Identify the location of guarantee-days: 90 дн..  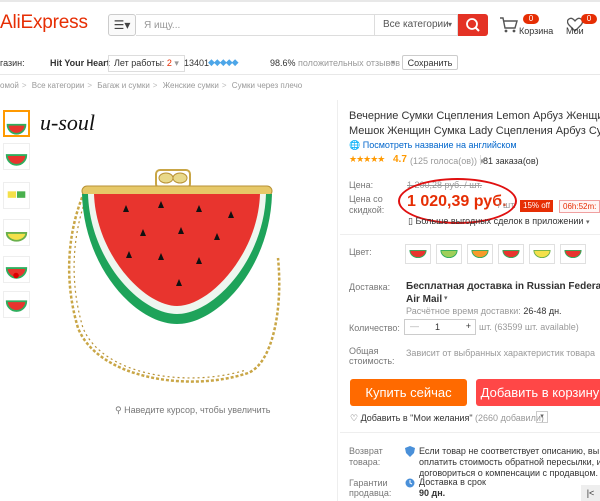
(432, 493).